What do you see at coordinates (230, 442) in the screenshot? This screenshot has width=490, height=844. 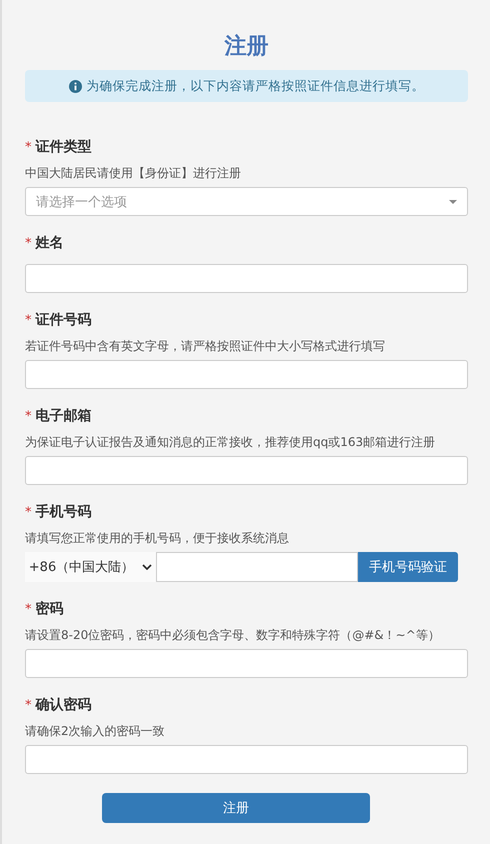 I see `field-hint: 为保证电子认证报告及通知消息的正常接收，推荐使用qq或163邮箱进行注册` at bounding box center [230, 442].